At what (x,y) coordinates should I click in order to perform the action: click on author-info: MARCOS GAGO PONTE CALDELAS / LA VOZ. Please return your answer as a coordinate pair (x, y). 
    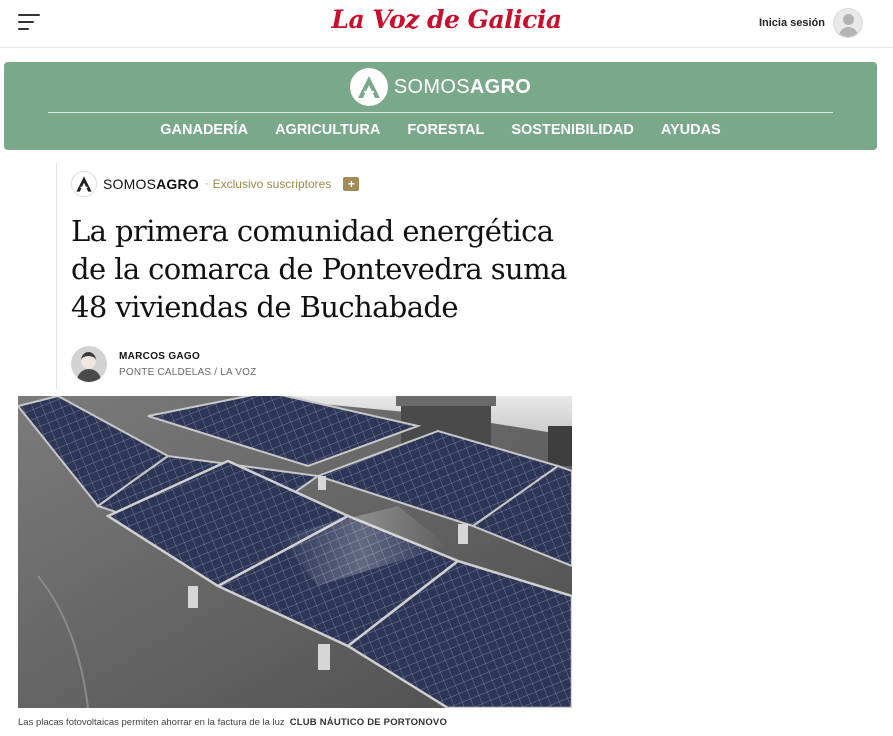
    Looking at the image, I should click on (187, 364).